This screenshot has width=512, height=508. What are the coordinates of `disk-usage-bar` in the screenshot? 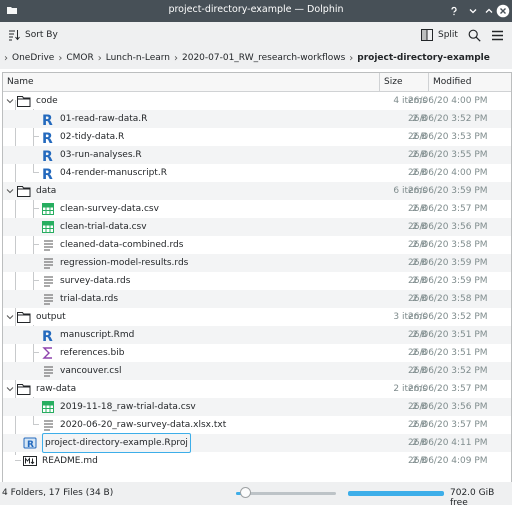 It's located at (396, 493).